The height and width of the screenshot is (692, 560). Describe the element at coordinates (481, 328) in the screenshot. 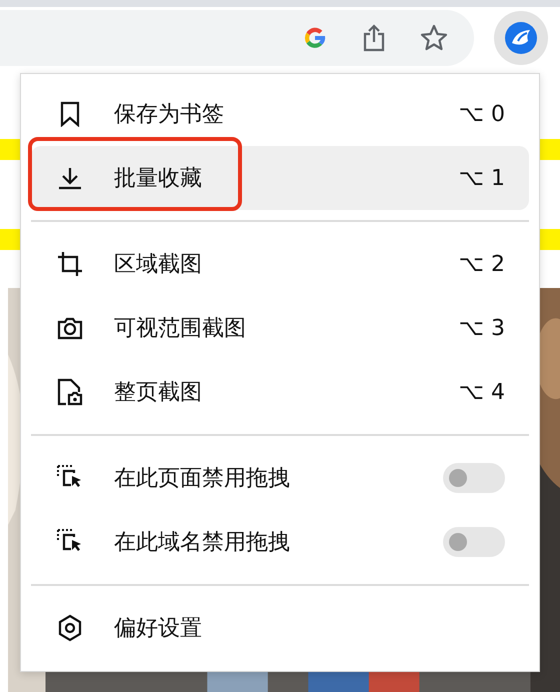

I see `shortcut-label: ⌥ 3` at that location.